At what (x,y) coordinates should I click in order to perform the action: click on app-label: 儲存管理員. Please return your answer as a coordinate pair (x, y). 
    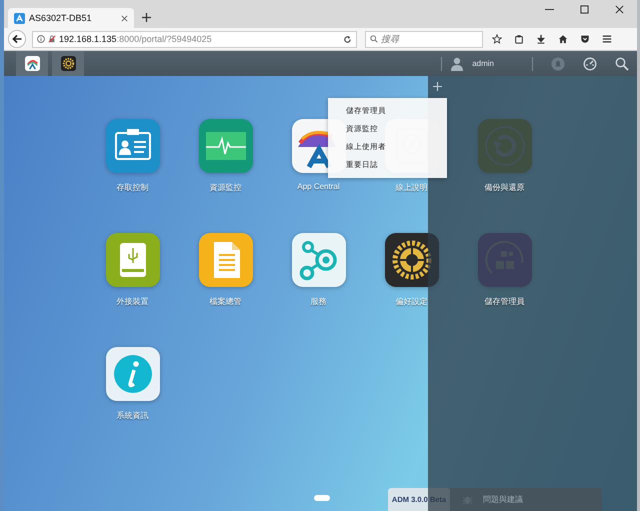
    Looking at the image, I should click on (504, 301).